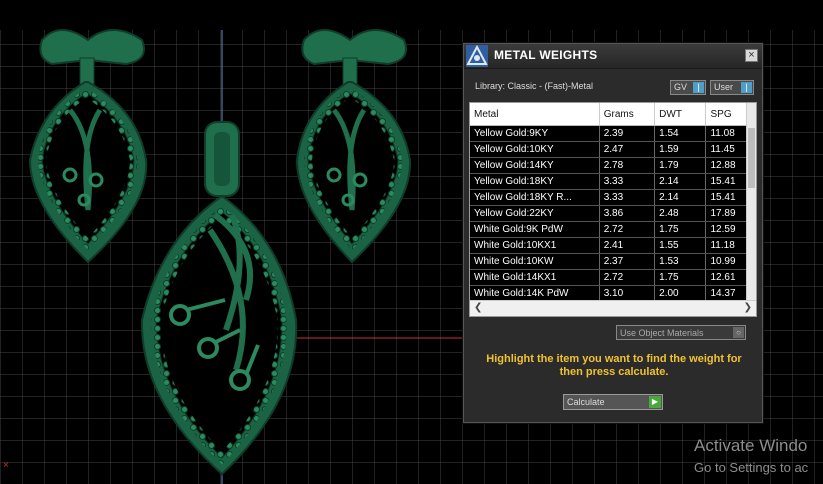  I want to click on dwt-cell: 1.55, so click(680, 245).